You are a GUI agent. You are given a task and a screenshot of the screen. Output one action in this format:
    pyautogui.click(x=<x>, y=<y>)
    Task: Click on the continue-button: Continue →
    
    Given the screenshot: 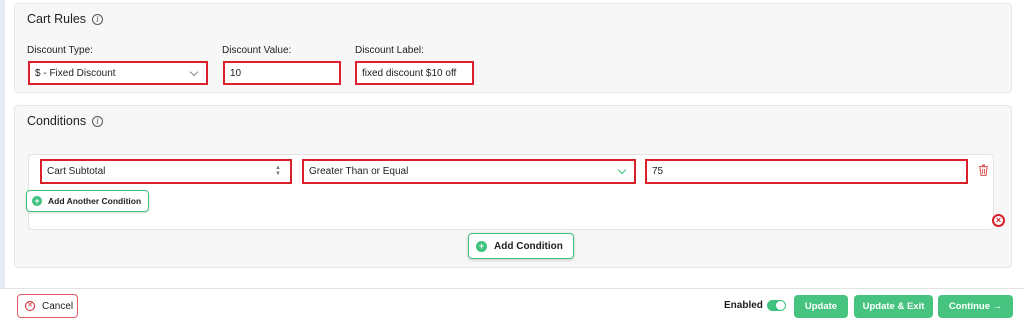 What is the action you would take?
    pyautogui.click(x=975, y=306)
    